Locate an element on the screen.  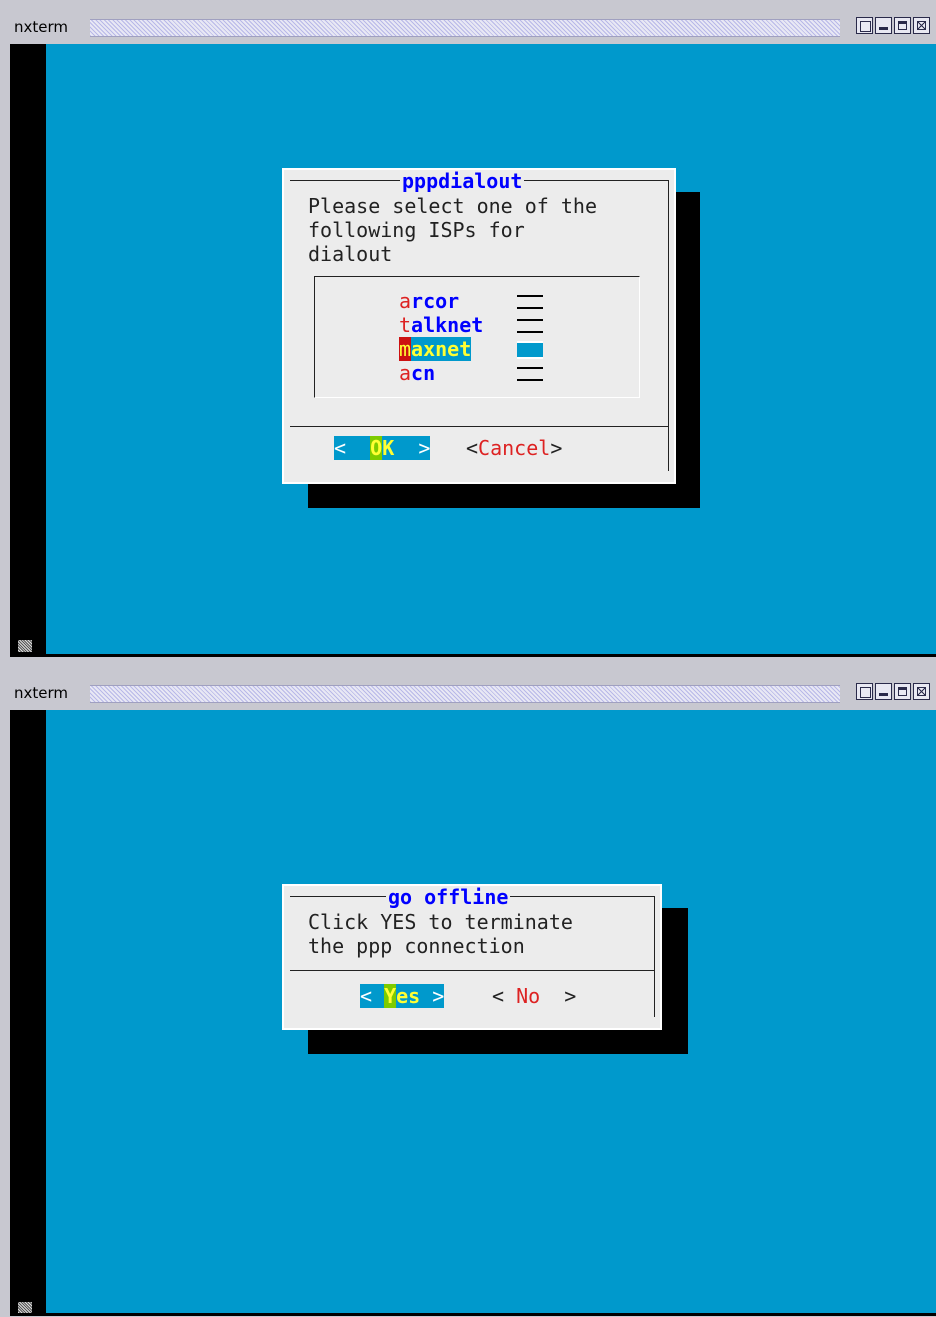
dialog-title: pppdialout is located at coordinates (462, 181).